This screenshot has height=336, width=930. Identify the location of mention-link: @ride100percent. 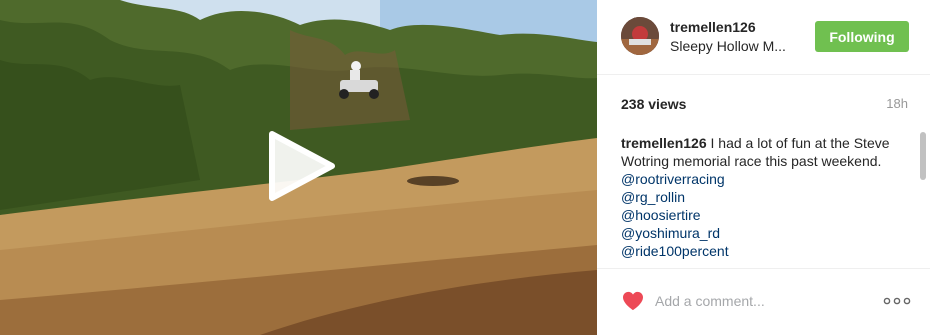
(764, 251).